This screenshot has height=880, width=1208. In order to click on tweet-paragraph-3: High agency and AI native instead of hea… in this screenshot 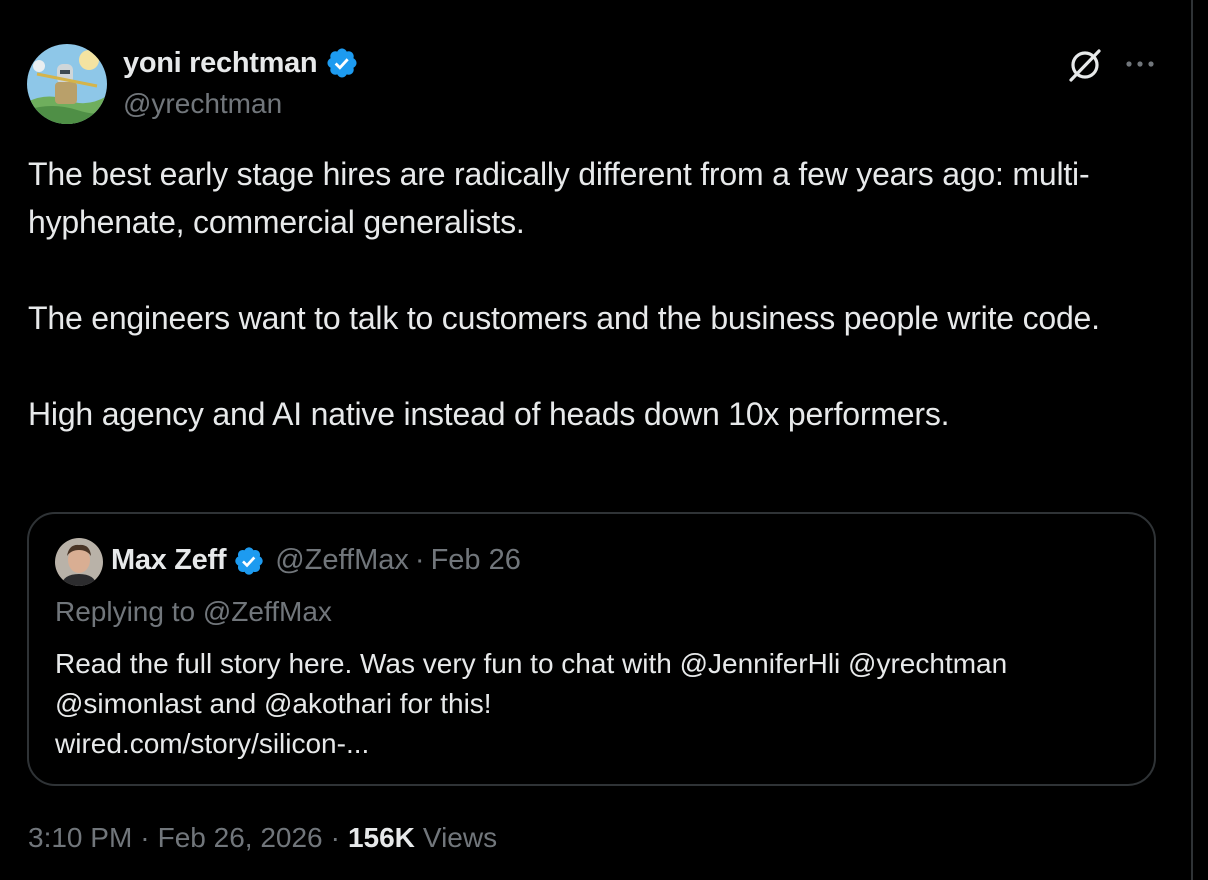, I will do `click(489, 414)`.